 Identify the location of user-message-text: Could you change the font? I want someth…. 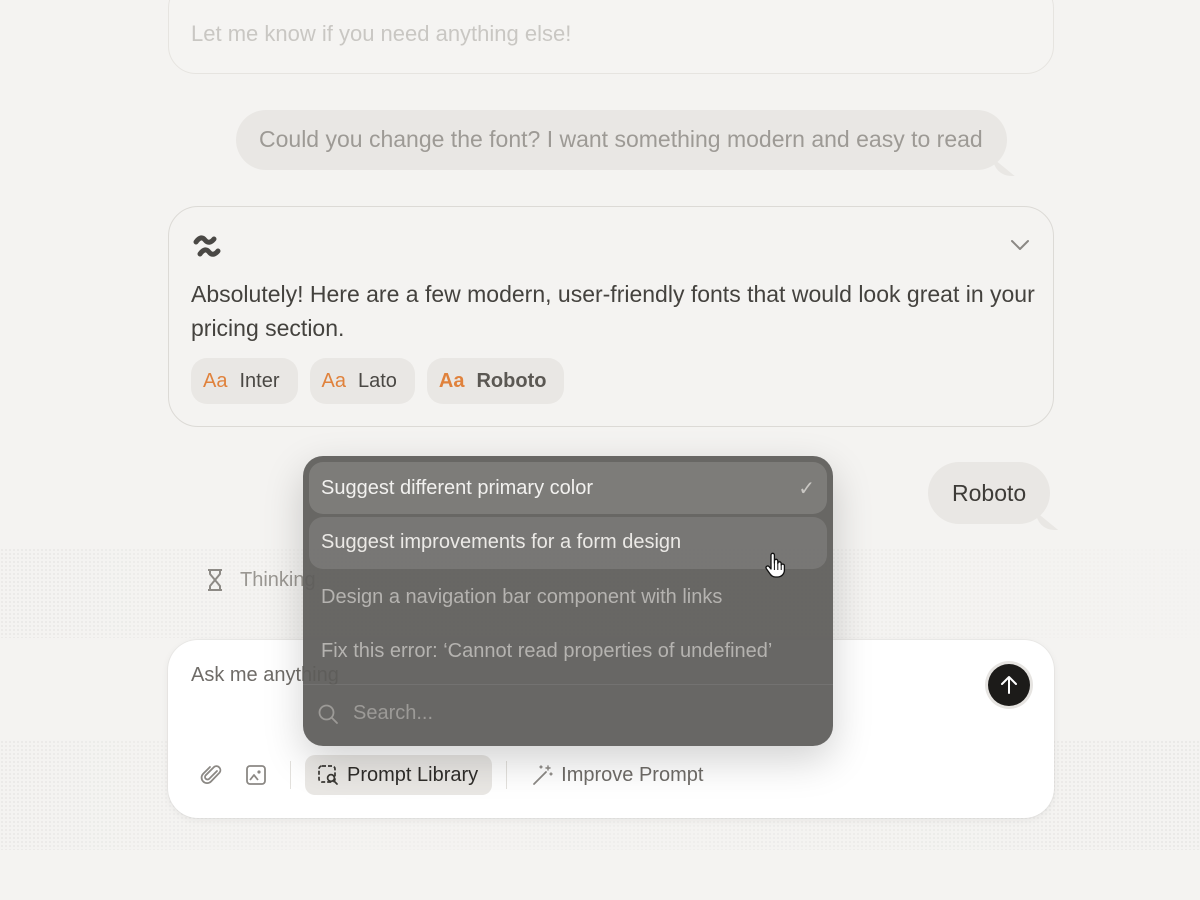
(621, 139).